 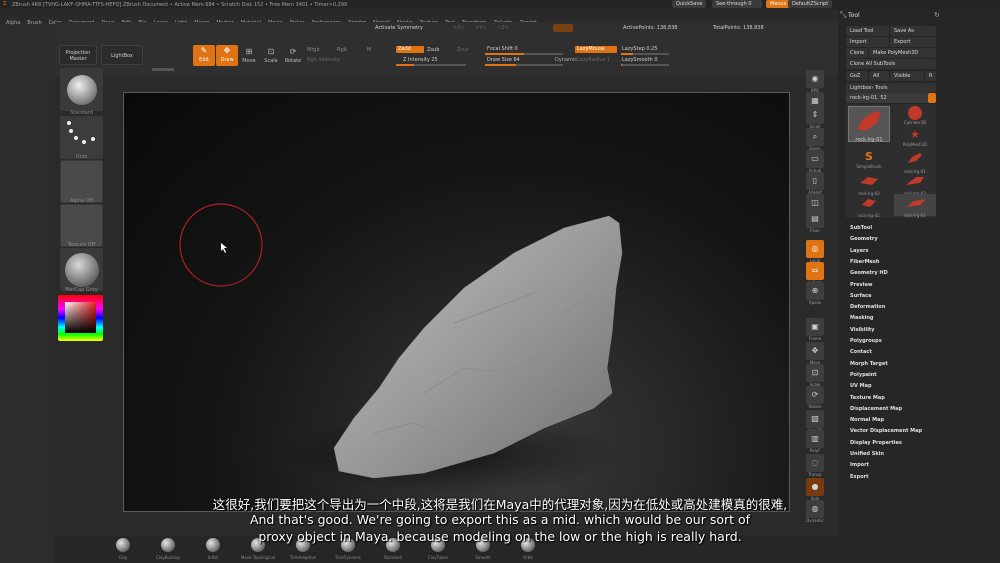 I want to click on material-thumbnail, so click(x=81, y=269).